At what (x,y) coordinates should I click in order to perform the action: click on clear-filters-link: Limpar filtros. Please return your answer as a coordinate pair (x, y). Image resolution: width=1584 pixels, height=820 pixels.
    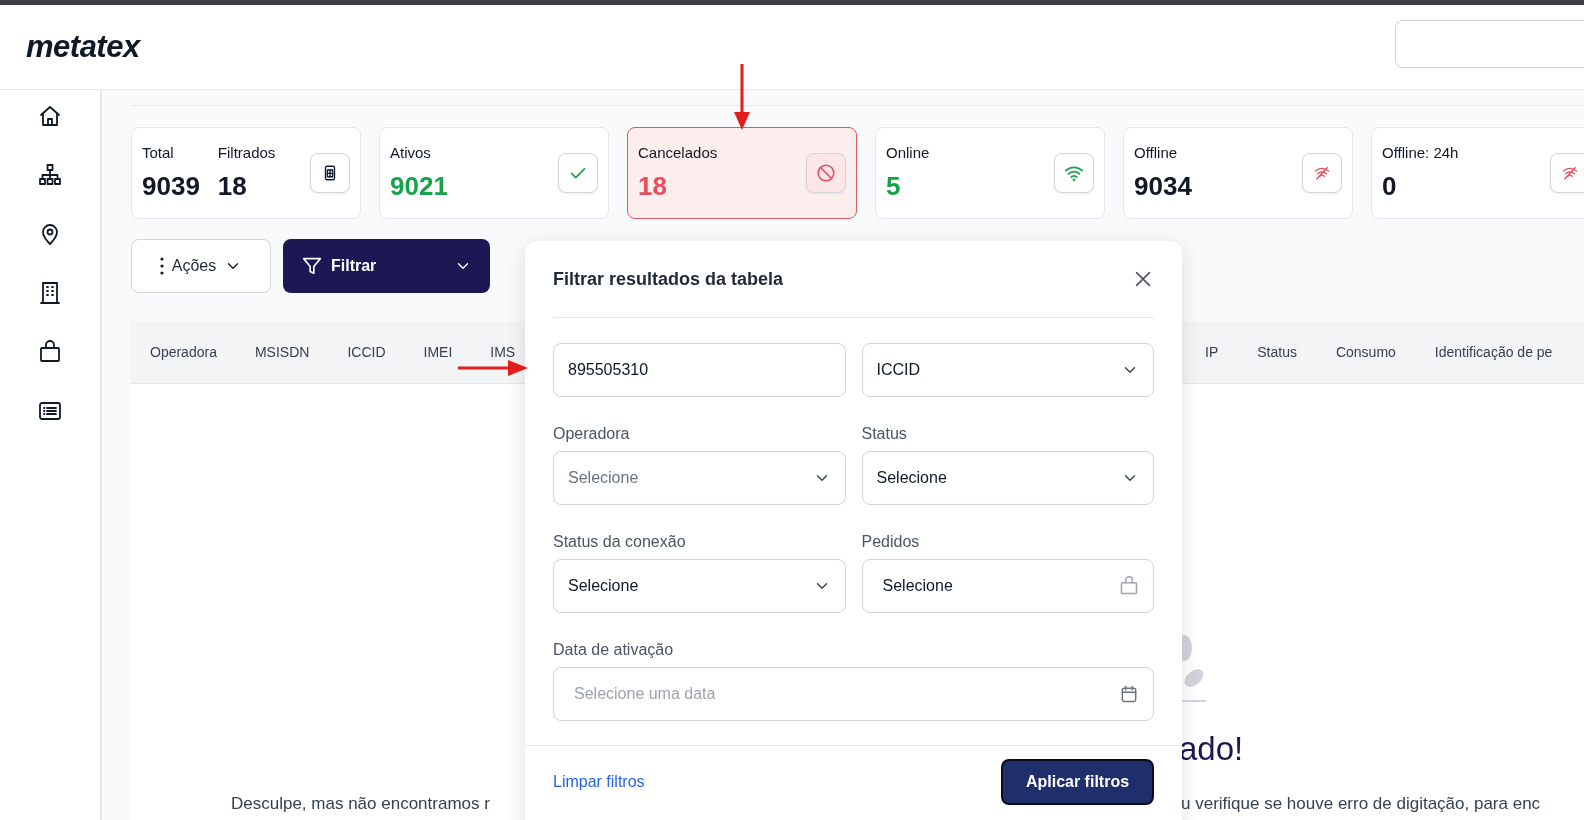
    Looking at the image, I should click on (599, 782).